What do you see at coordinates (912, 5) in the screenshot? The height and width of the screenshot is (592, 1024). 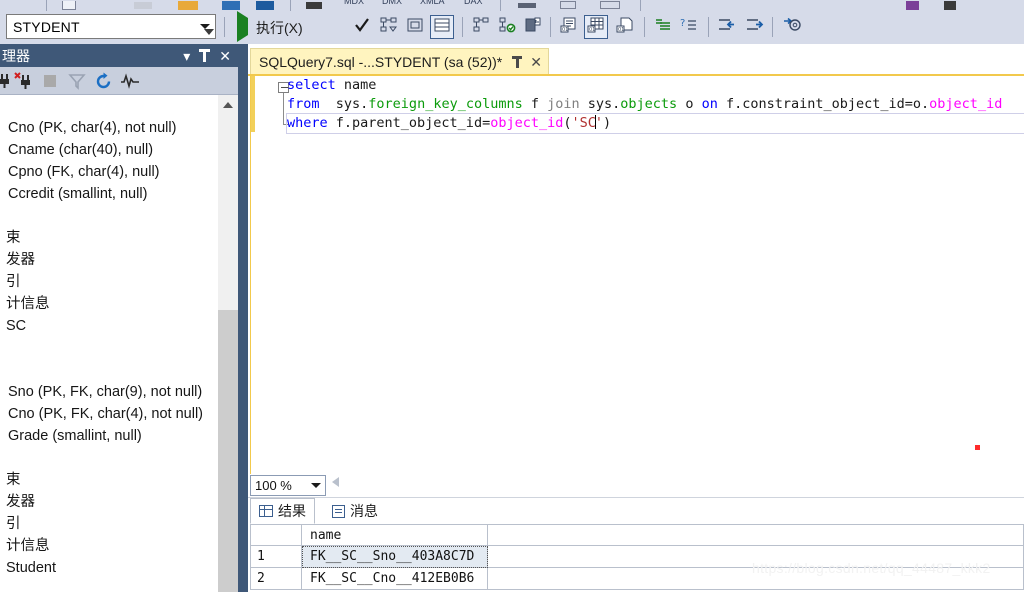 I see `magic-wand-icon` at bounding box center [912, 5].